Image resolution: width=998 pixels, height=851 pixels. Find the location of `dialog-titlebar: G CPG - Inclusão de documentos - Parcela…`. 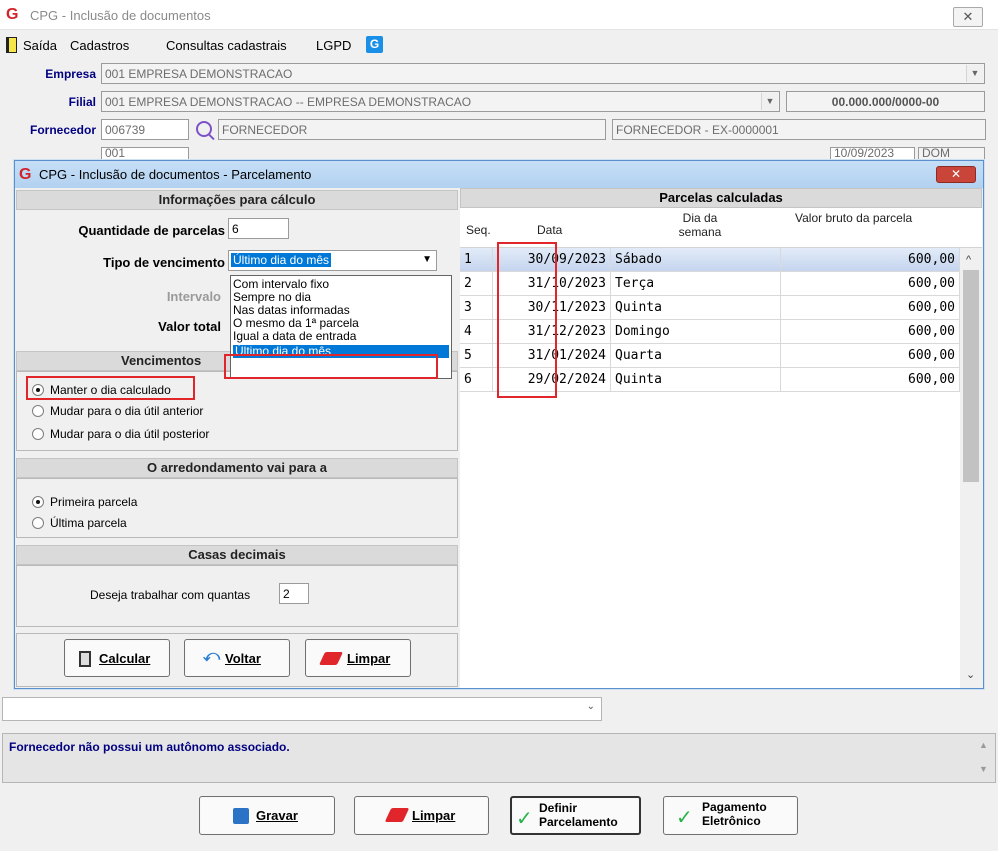

dialog-titlebar: G CPG - Inclusão de documentos - Parcela… is located at coordinates (499, 174).